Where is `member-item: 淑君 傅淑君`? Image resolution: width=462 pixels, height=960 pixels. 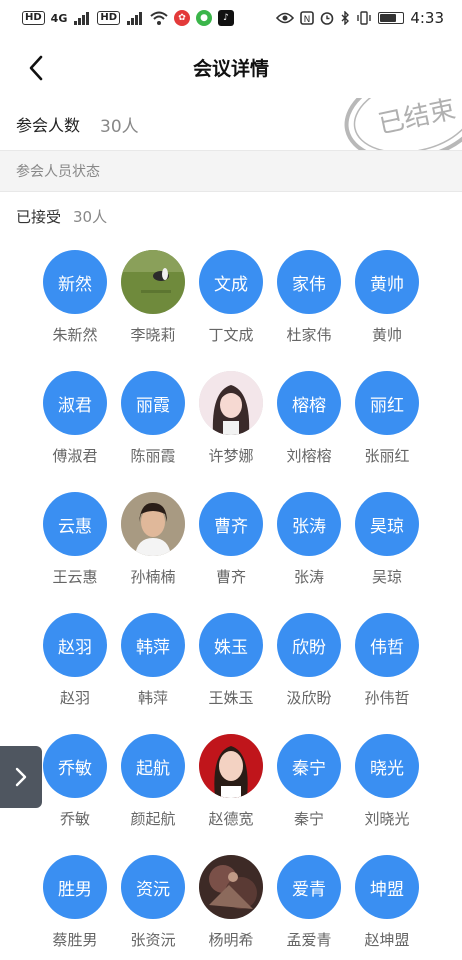
member-item: 淑君 傅淑君 is located at coordinates (75, 419).